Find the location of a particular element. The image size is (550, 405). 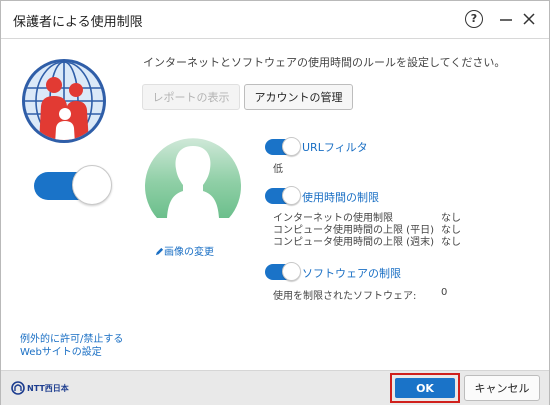

help-button: ? is located at coordinates (474, 19).